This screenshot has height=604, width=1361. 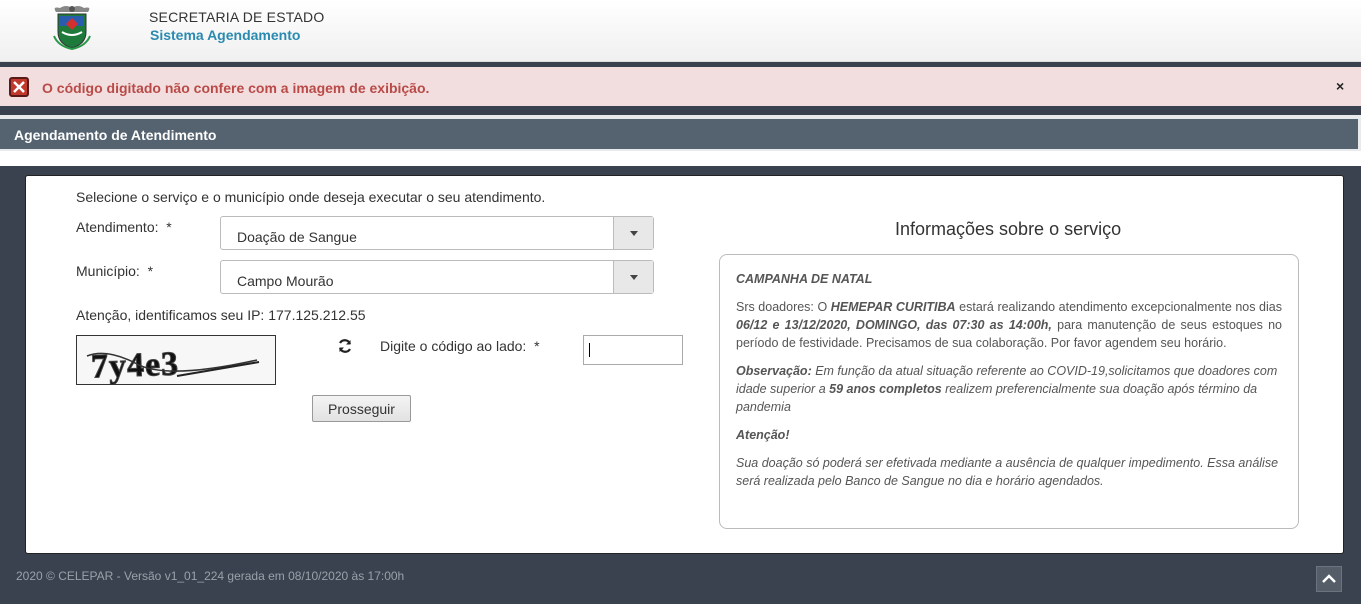 I want to click on code-label-text: Digite o código ao lado:, so click(x=453, y=346).